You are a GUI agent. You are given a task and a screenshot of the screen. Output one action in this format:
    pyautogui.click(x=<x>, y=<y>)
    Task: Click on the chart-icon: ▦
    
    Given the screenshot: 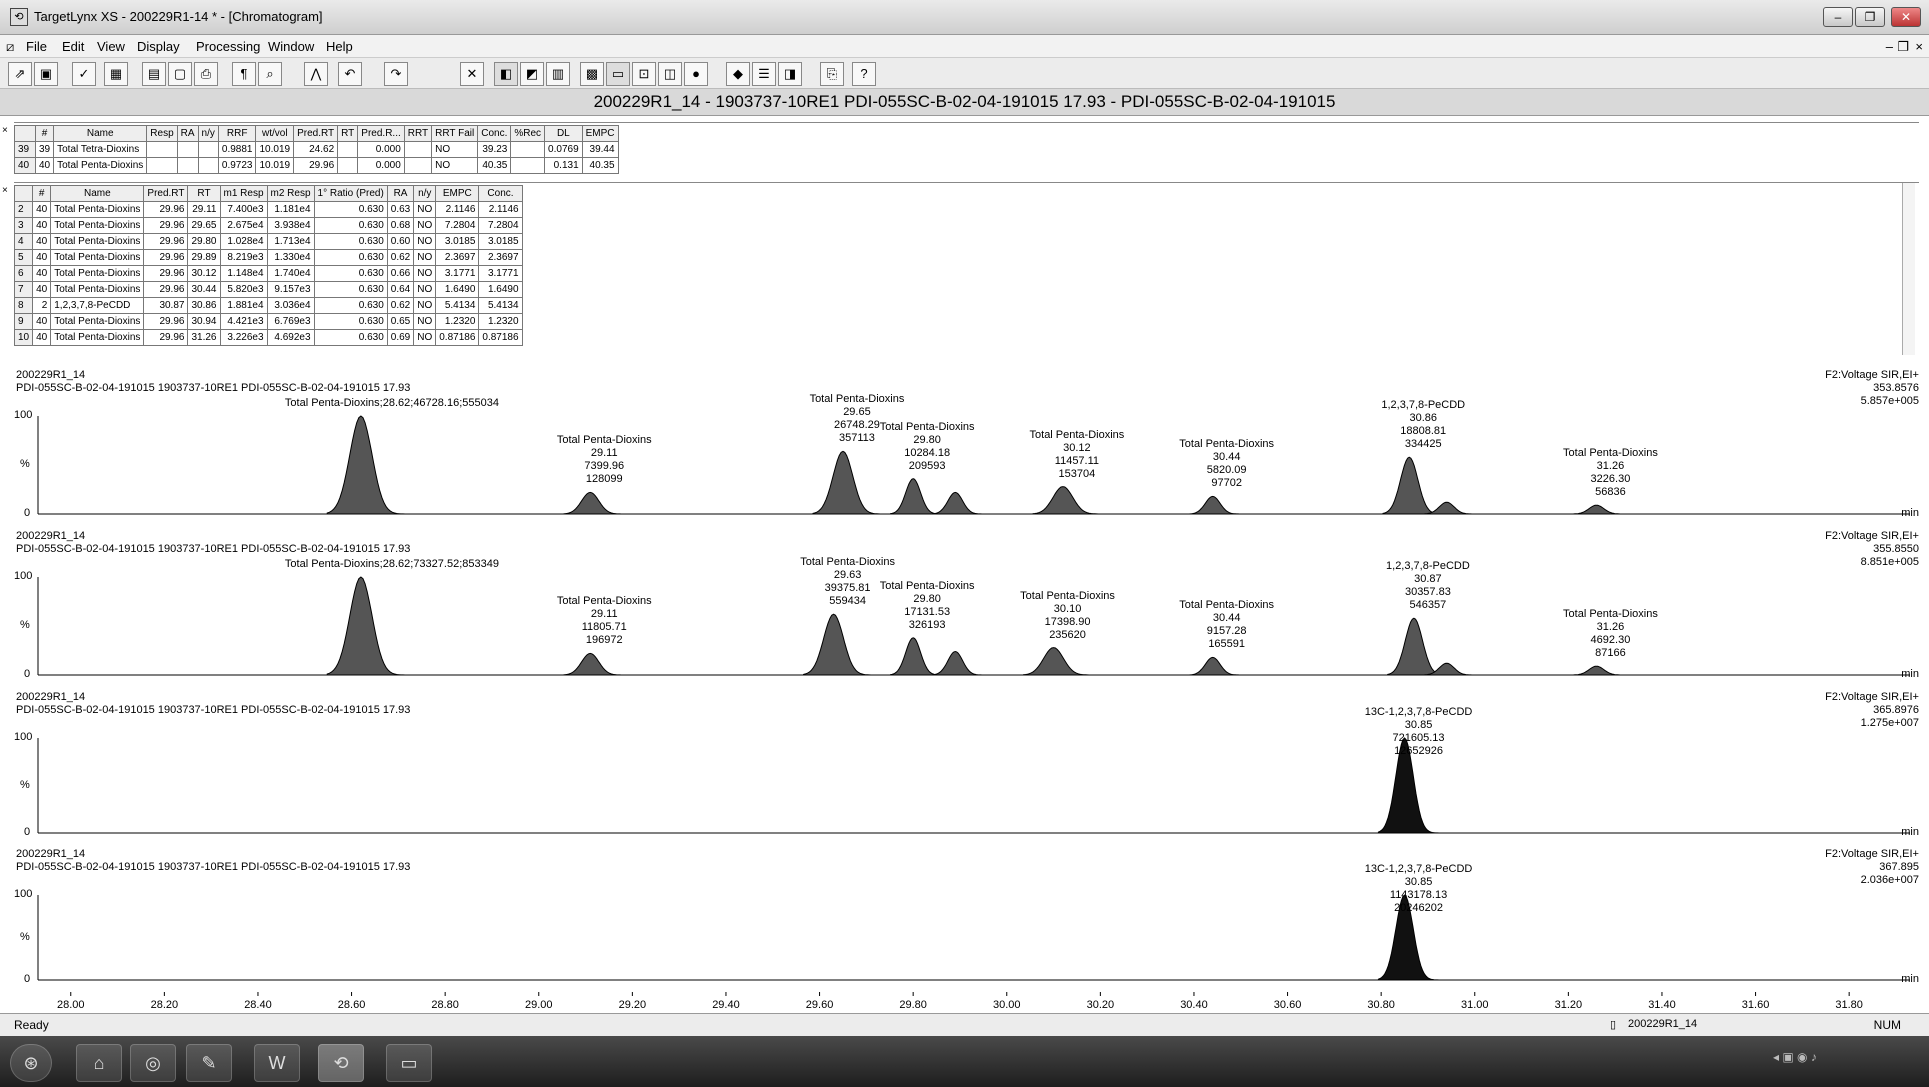 What is the action you would take?
    pyautogui.click(x=116, y=74)
    